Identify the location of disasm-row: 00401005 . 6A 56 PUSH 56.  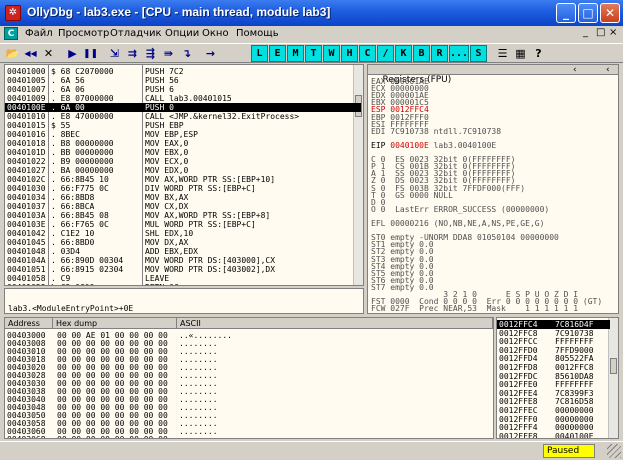
(183, 80).